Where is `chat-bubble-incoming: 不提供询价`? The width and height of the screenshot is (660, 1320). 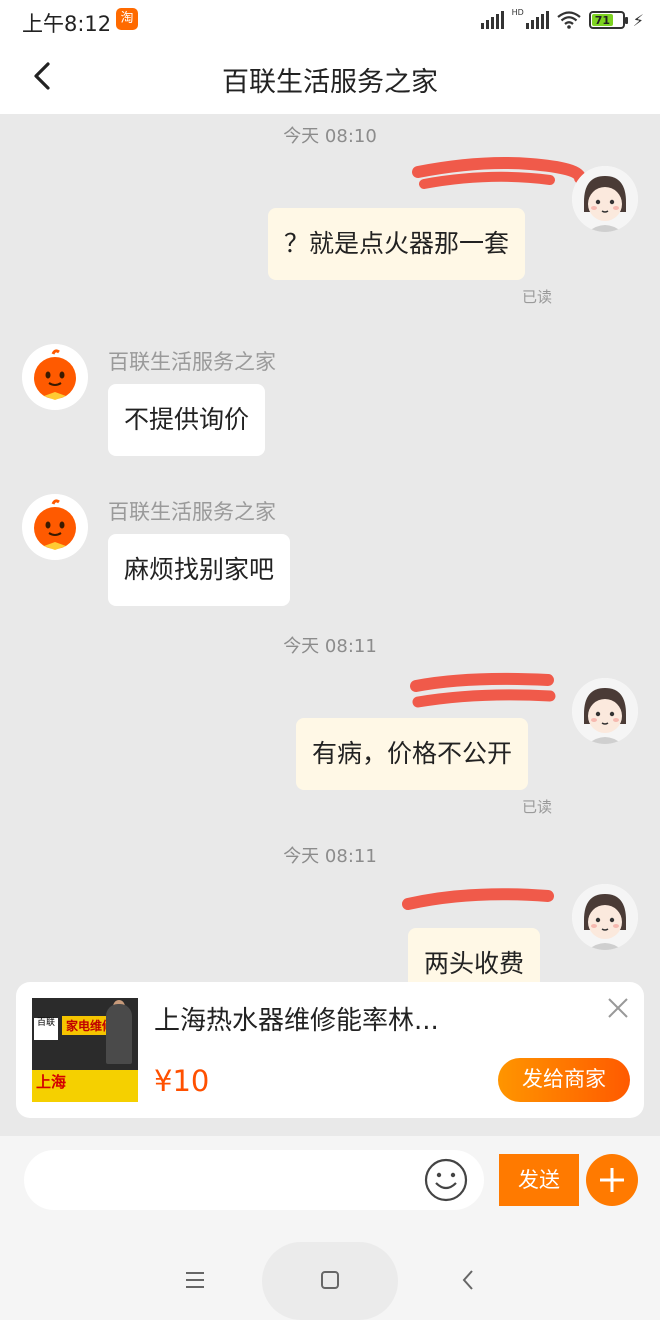
chat-bubble-incoming: 不提供询价 is located at coordinates (187, 420).